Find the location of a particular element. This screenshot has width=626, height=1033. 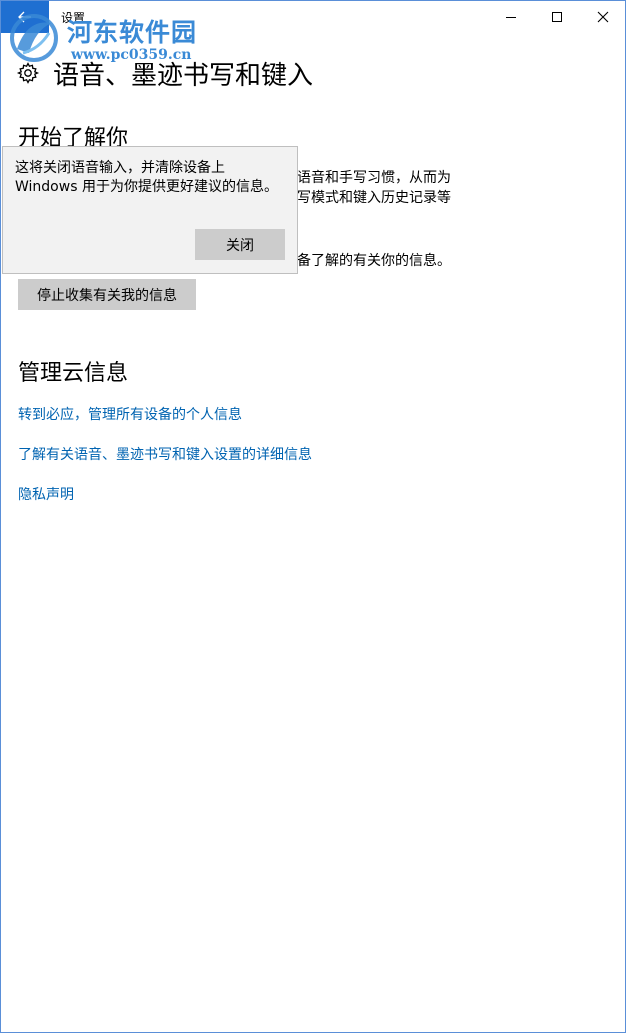

close-icon is located at coordinates (603, 17).